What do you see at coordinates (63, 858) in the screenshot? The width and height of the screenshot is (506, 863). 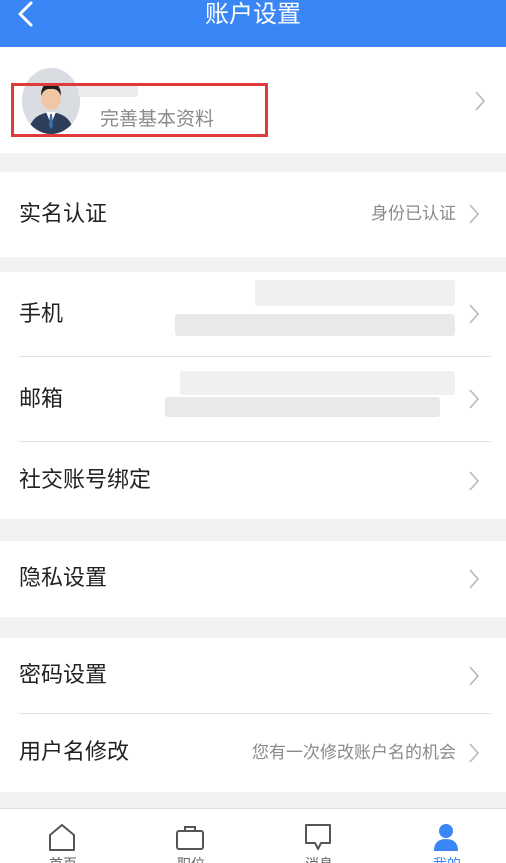 I see `tab-label: 首页` at bounding box center [63, 858].